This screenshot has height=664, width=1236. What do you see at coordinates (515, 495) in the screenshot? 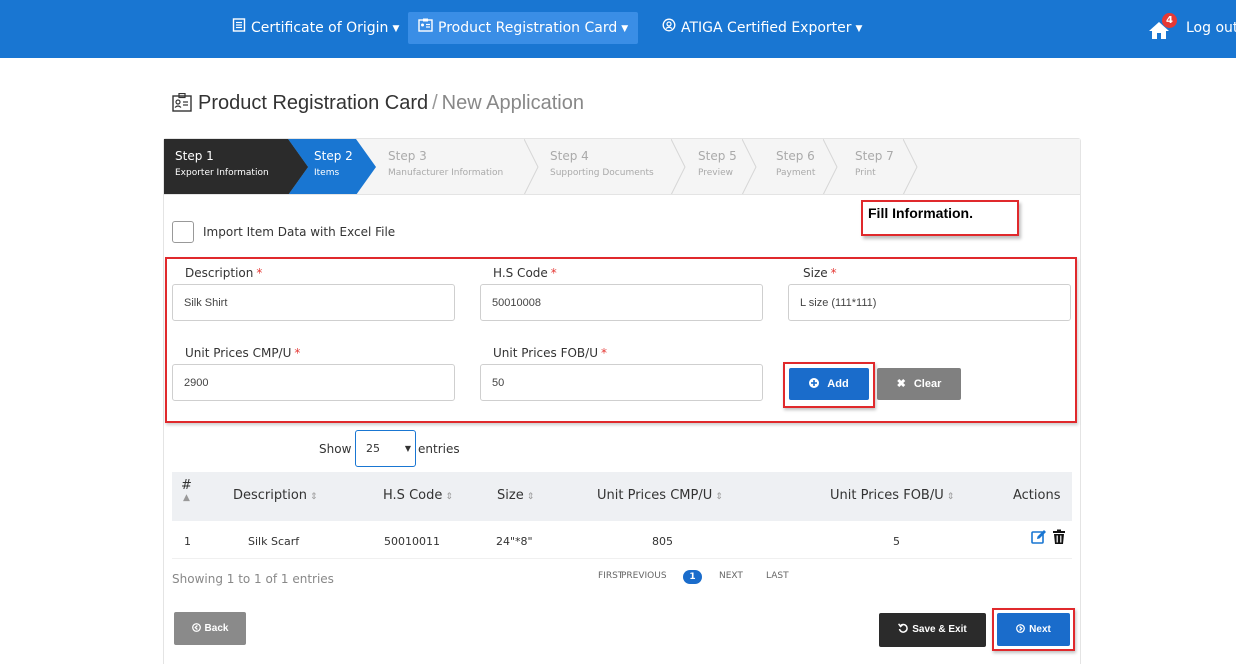
I see `col-header-size: Size ⇕` at bounding box center [515, 495].